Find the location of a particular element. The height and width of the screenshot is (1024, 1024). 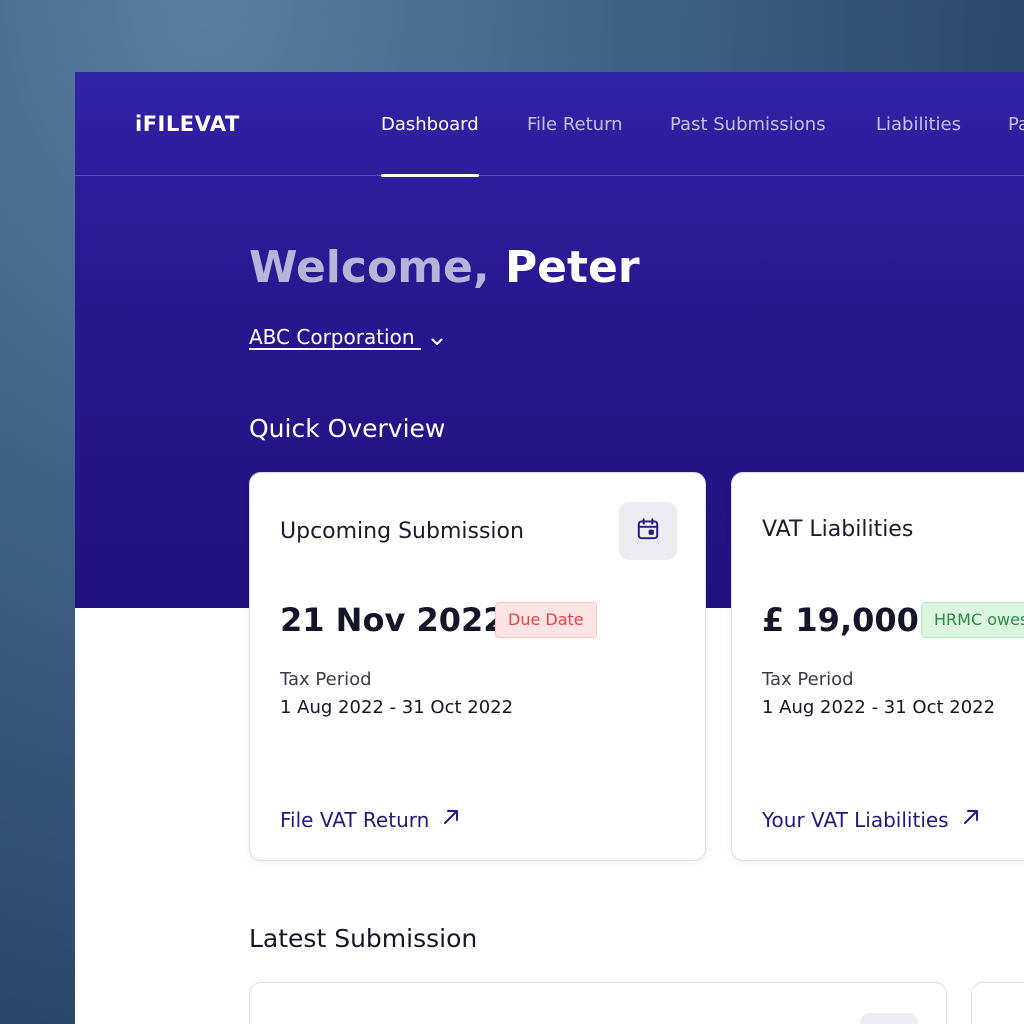

latest-submission-card-secondary is located at coordinates (997, 1003).